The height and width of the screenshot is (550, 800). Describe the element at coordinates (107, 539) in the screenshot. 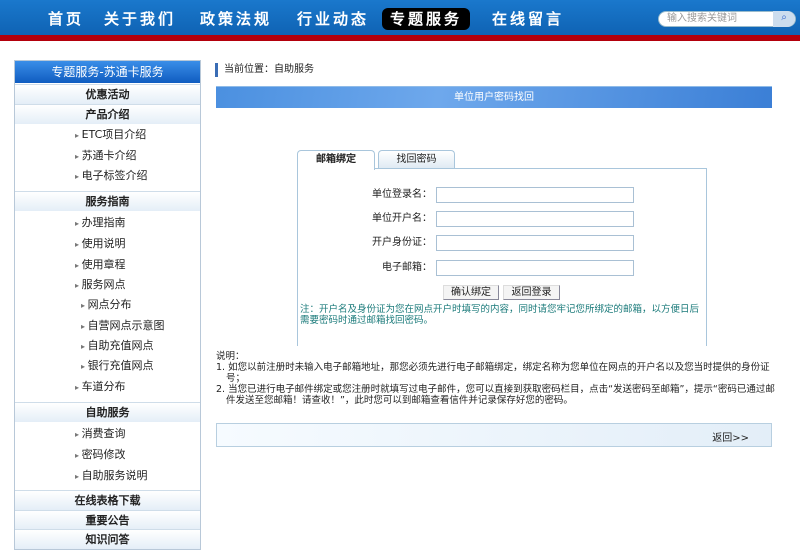

I see `sidebar-item: 知识问答` at that location.